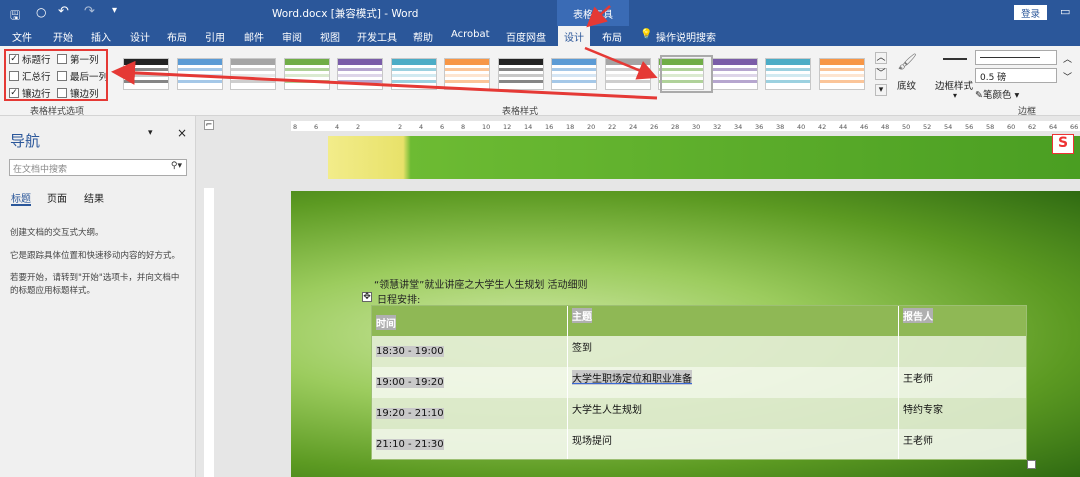 The height and width of the screenshot is (477, 1080). I want to click on arrow-to-tab, so click(598, 16).